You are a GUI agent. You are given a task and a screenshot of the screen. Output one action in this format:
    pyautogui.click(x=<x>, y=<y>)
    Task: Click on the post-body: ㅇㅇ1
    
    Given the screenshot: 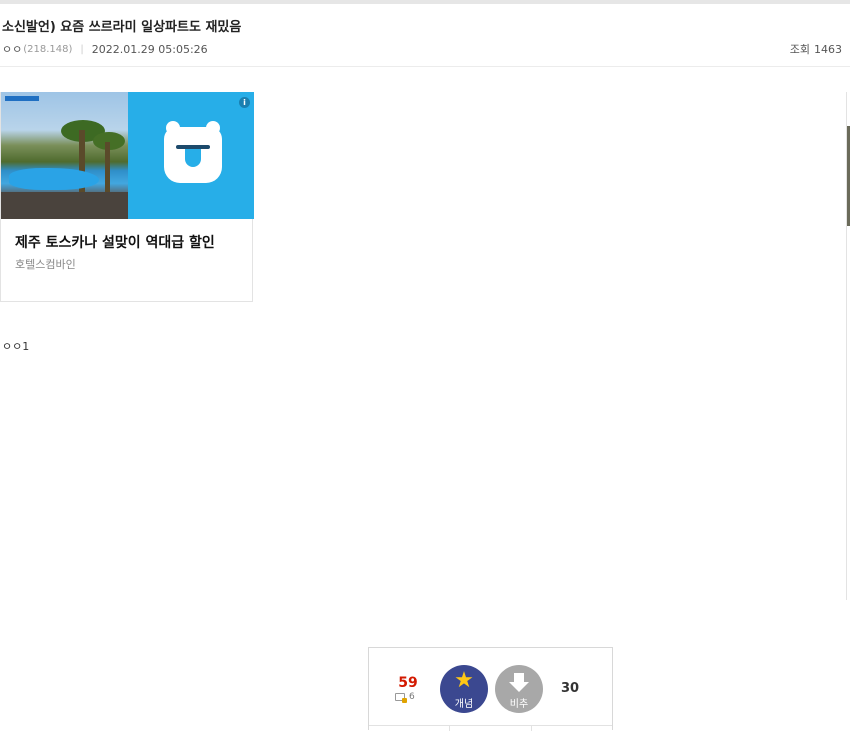 What is the action you would take?
    pyautogui.click(x=16, y=346)
    